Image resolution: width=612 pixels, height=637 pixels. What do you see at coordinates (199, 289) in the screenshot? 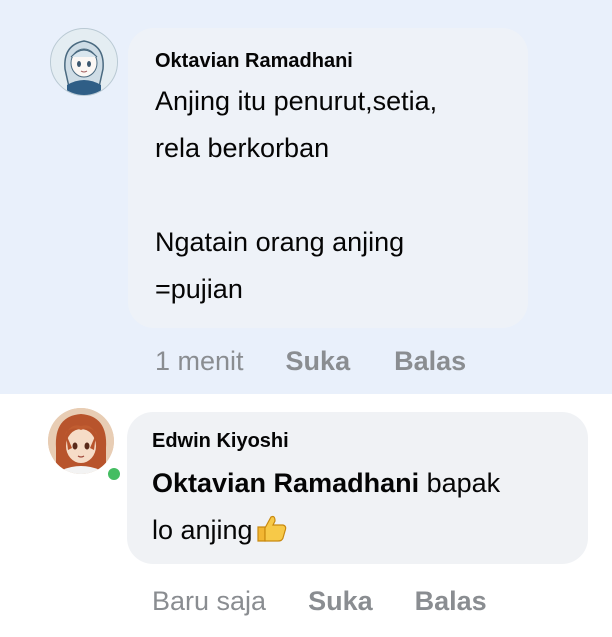
I see `comment-line: =pujian` at bounding box center [199, 289].